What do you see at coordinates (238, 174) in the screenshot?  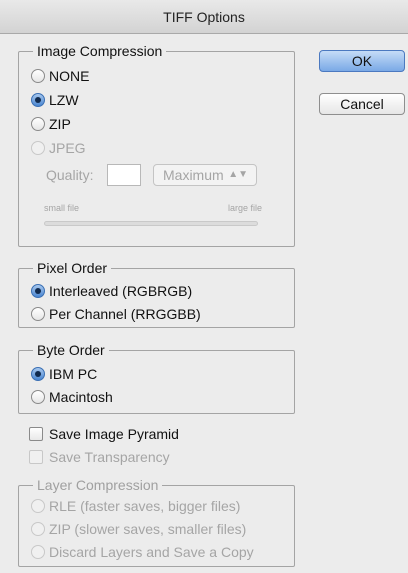 I see `updown-arrows-icon: ▲▼` at bounding box center [238, 174].